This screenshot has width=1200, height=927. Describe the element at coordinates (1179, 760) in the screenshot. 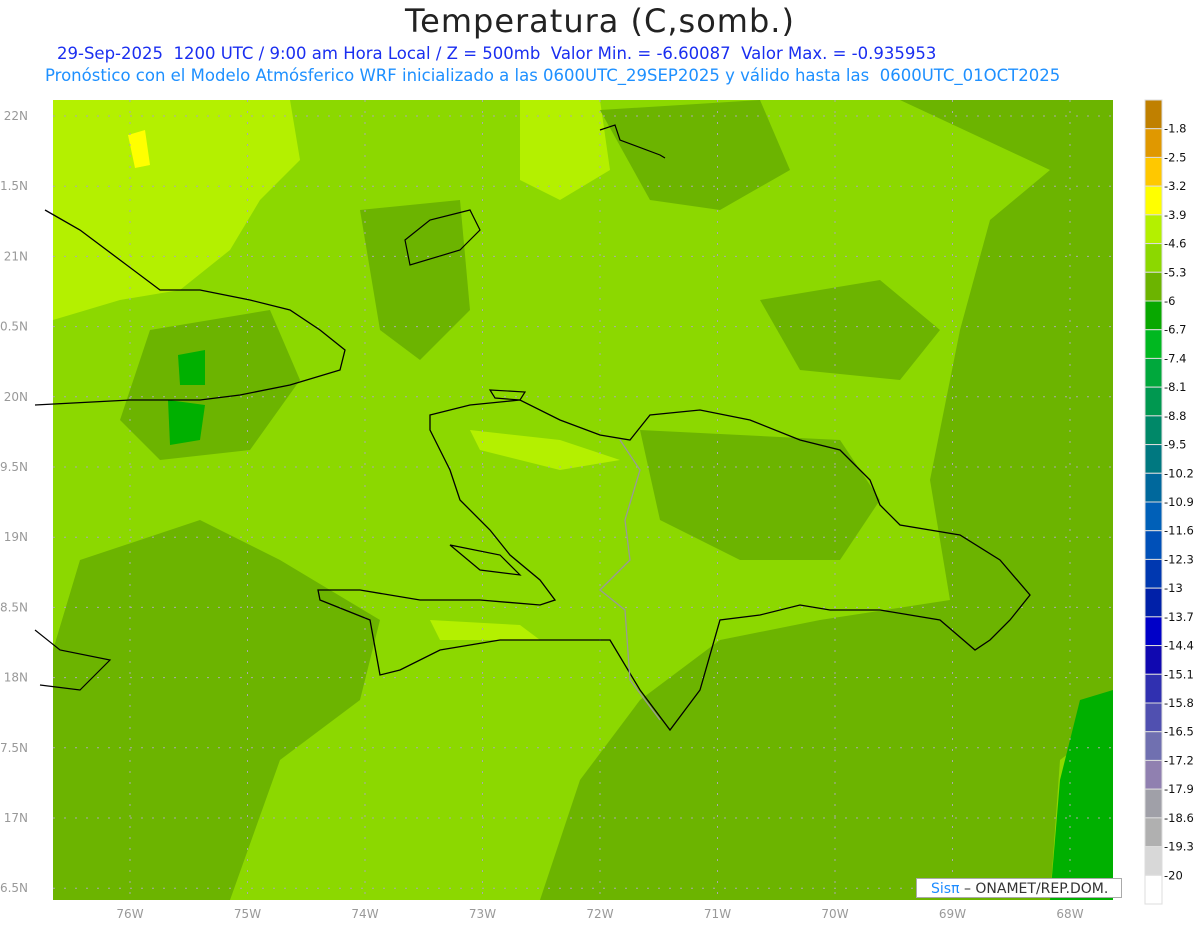

I see `colorbar-label: -17.2` at that location.